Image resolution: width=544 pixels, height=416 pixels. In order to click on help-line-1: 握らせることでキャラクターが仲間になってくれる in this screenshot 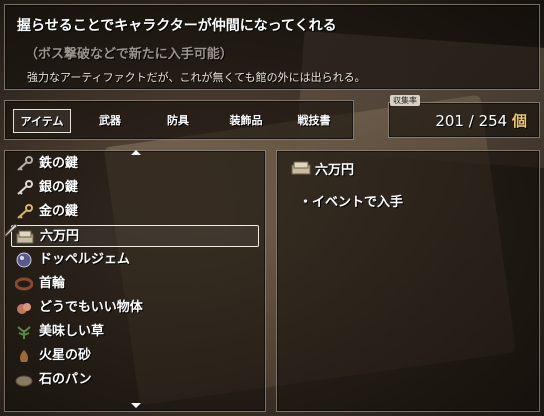, I will do `click(177, 26)`.